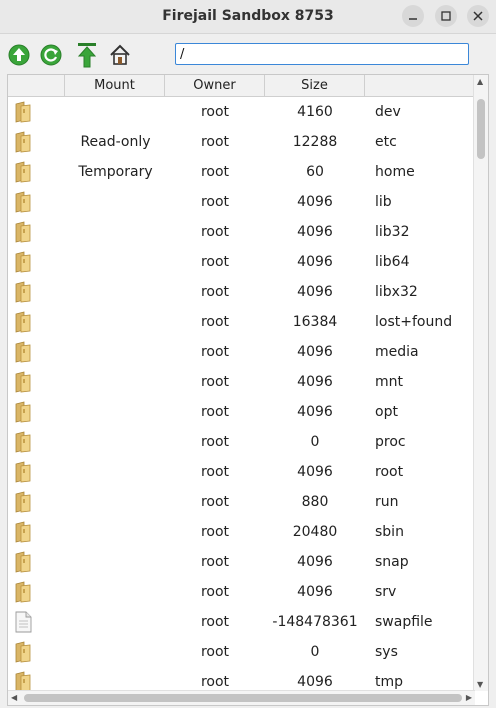 The image size is (496, 708). Describe the element at coordinates (241, 232) in the screenshot. I see `table-row: root 4096 lib32` at that location.